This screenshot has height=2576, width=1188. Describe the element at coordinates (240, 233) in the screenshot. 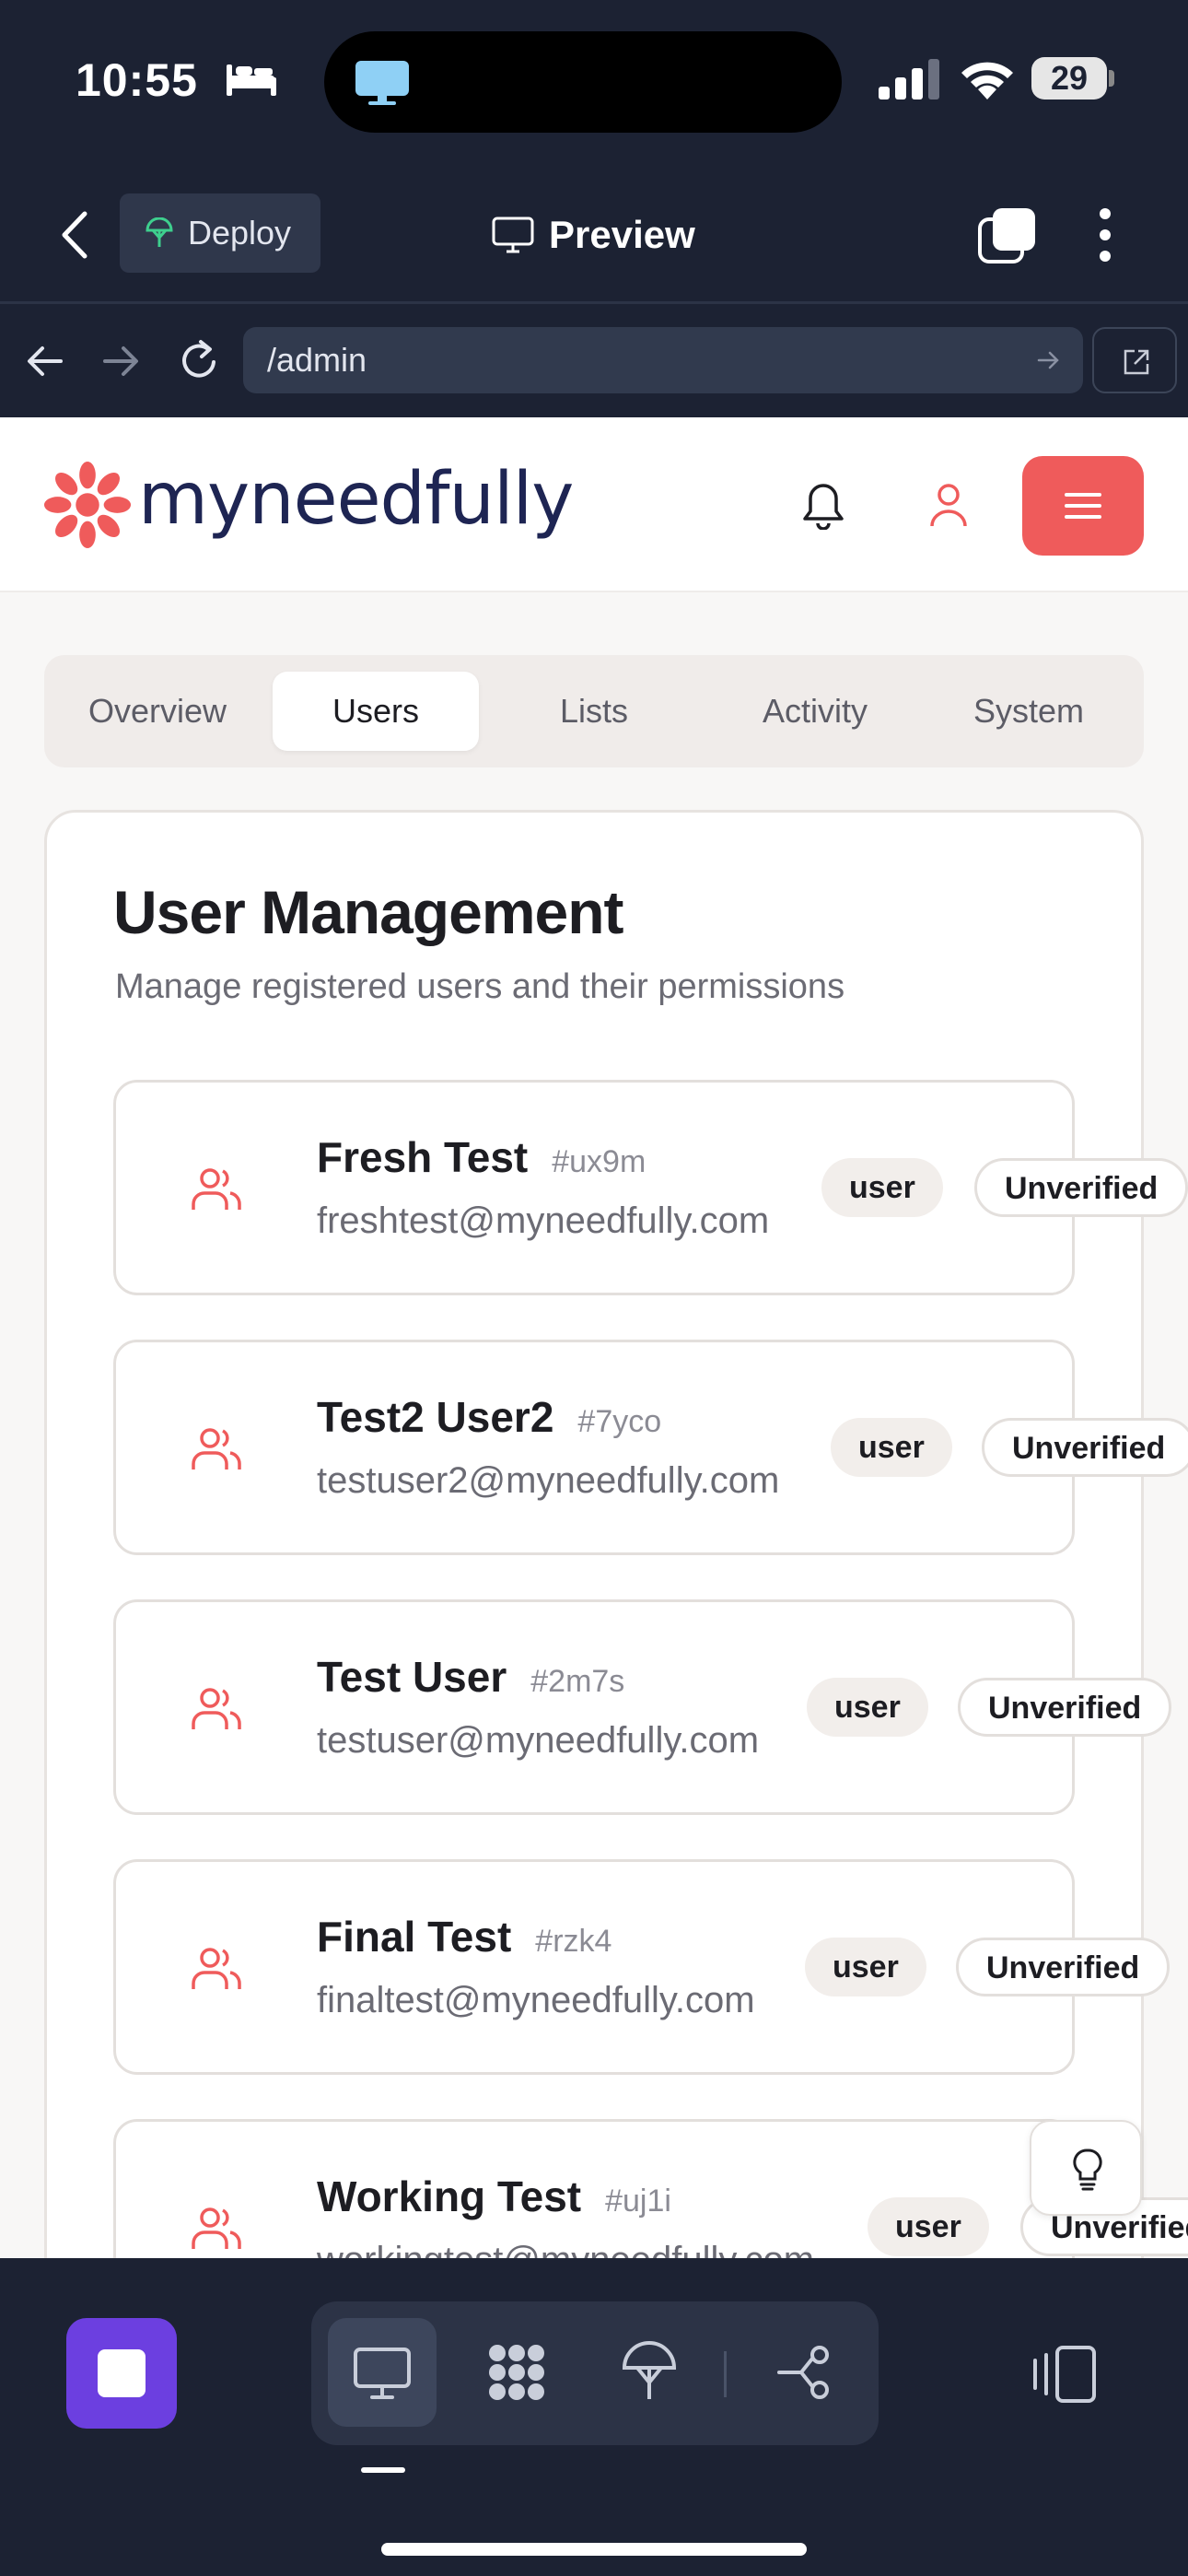

I see `deploy-label: Deploy` at that location.